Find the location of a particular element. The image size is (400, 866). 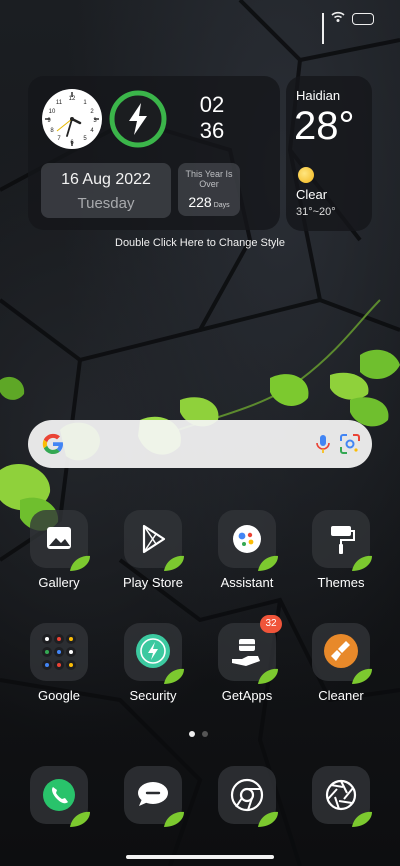

dock-phone is located at coordinates (59, 796).